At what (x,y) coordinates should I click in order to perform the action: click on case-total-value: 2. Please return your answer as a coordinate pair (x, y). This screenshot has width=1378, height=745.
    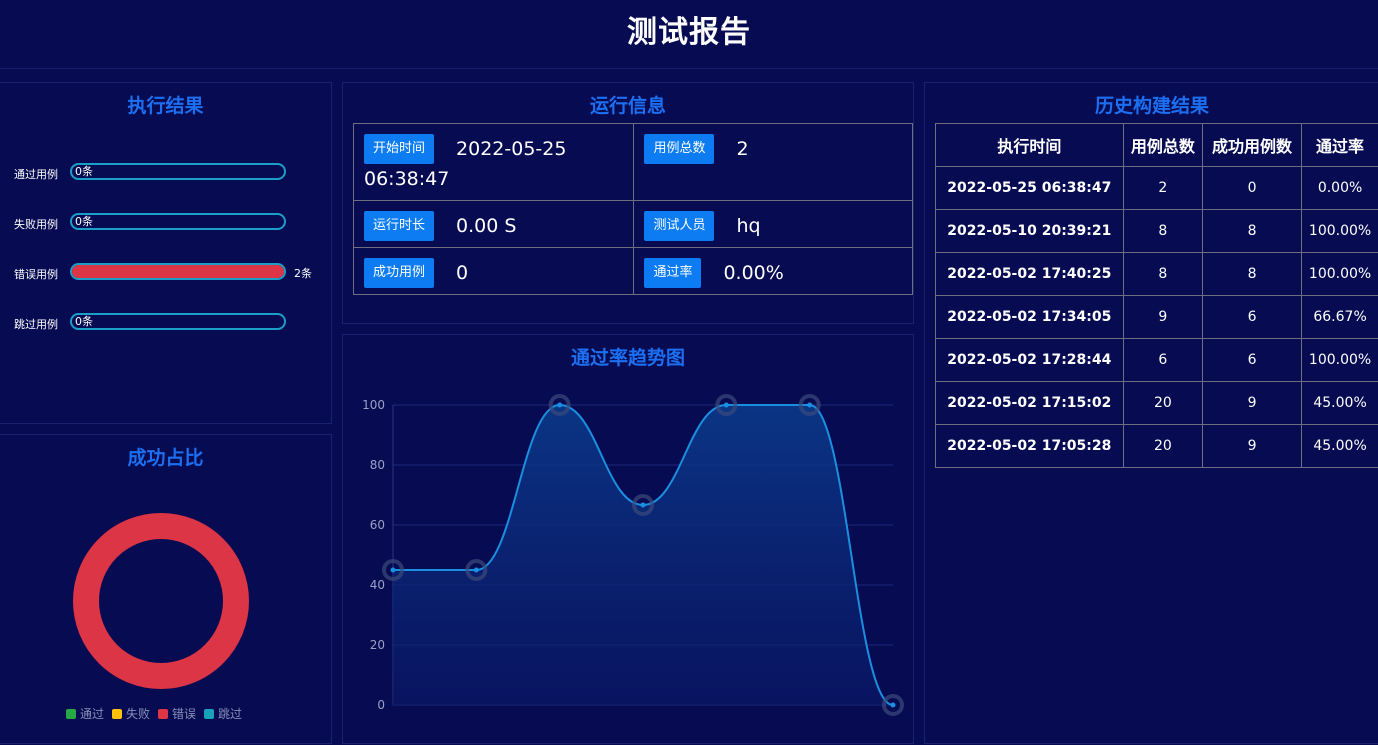
    Looking at the image, I should click on (742, 149).